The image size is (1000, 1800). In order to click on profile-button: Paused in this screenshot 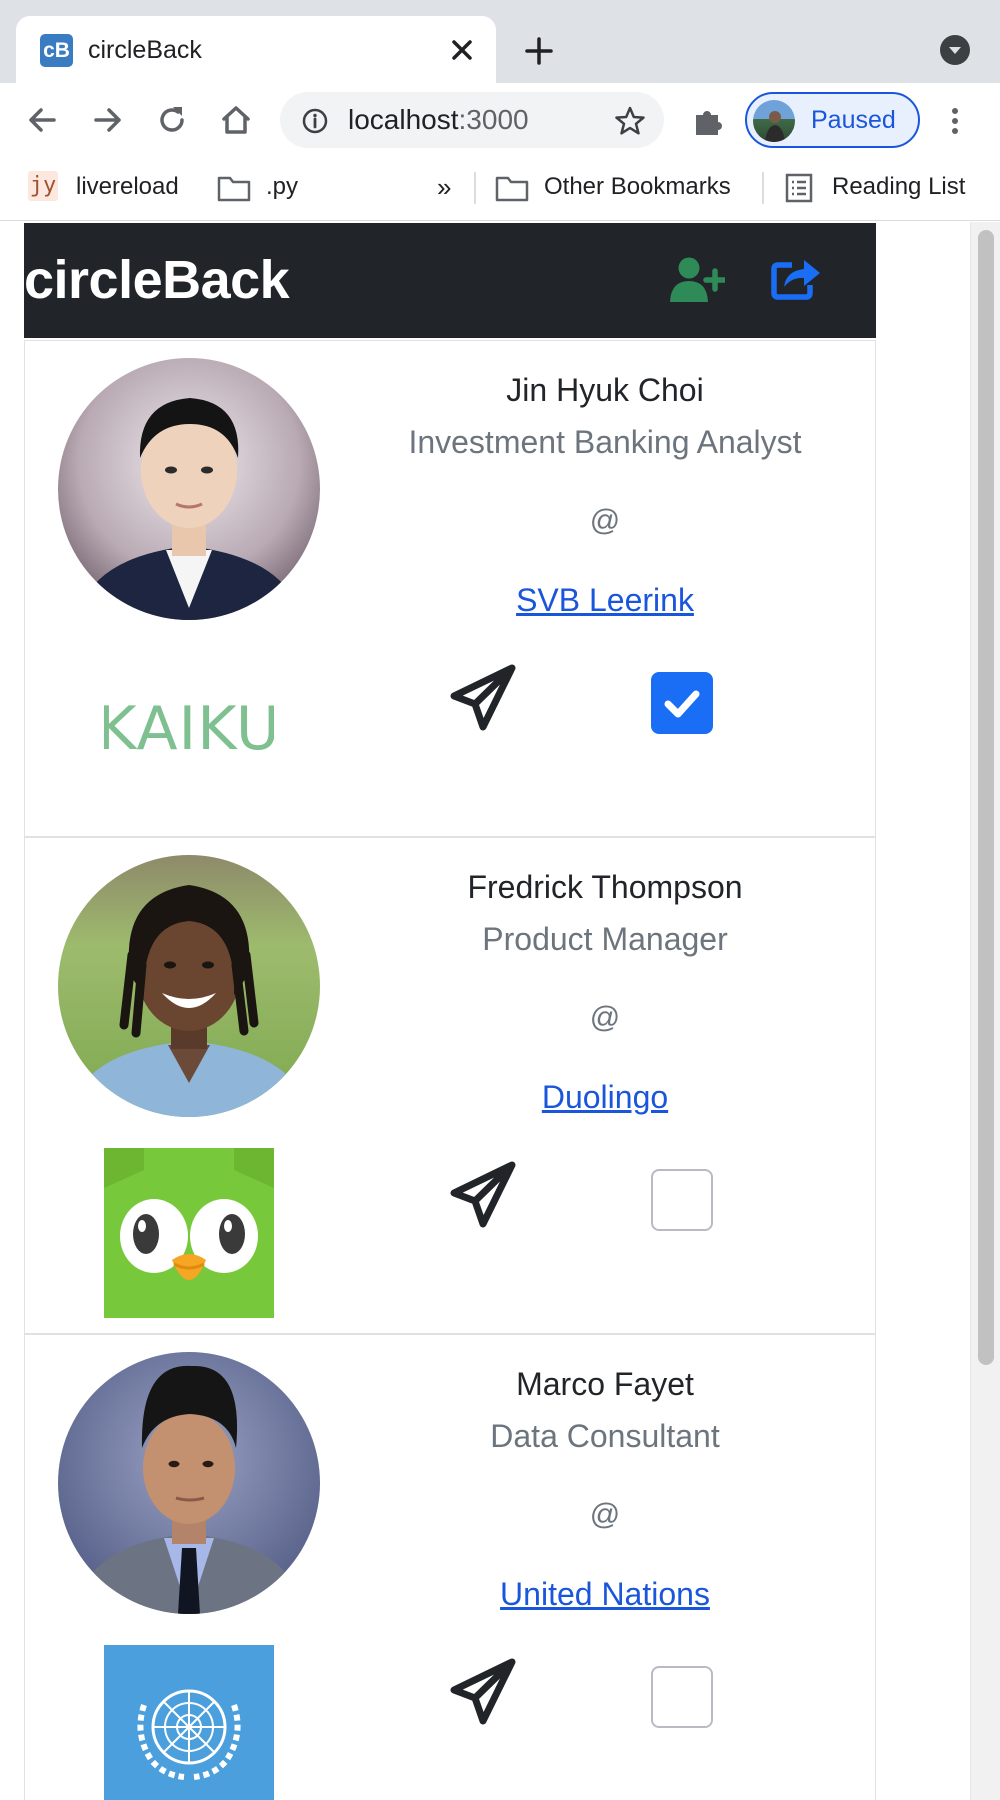, I will do `click(832, 120)`.